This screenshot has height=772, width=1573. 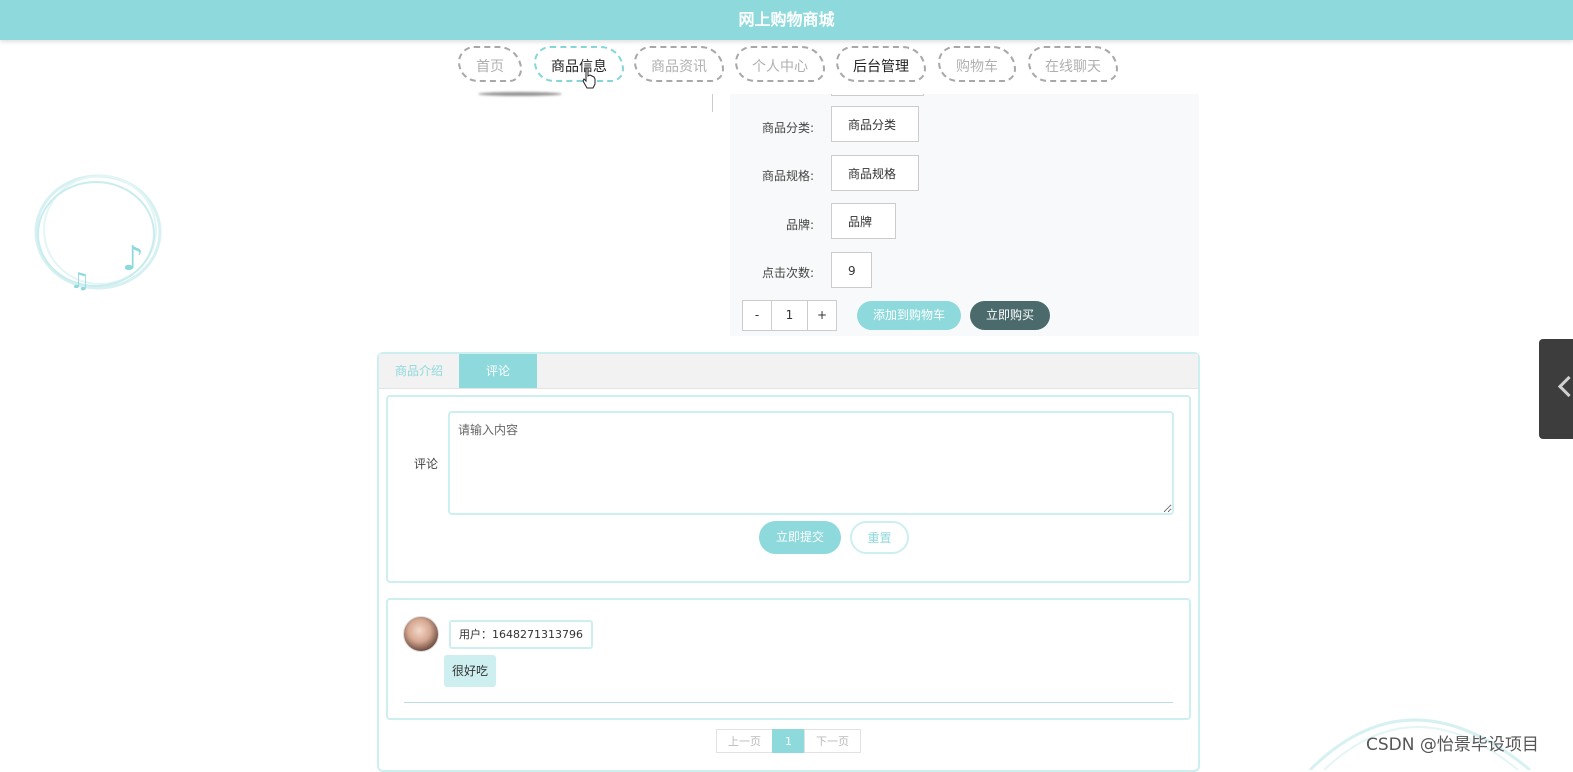 I want to click on nav-tab-cart: 购物车, so click(x=977, y=64).